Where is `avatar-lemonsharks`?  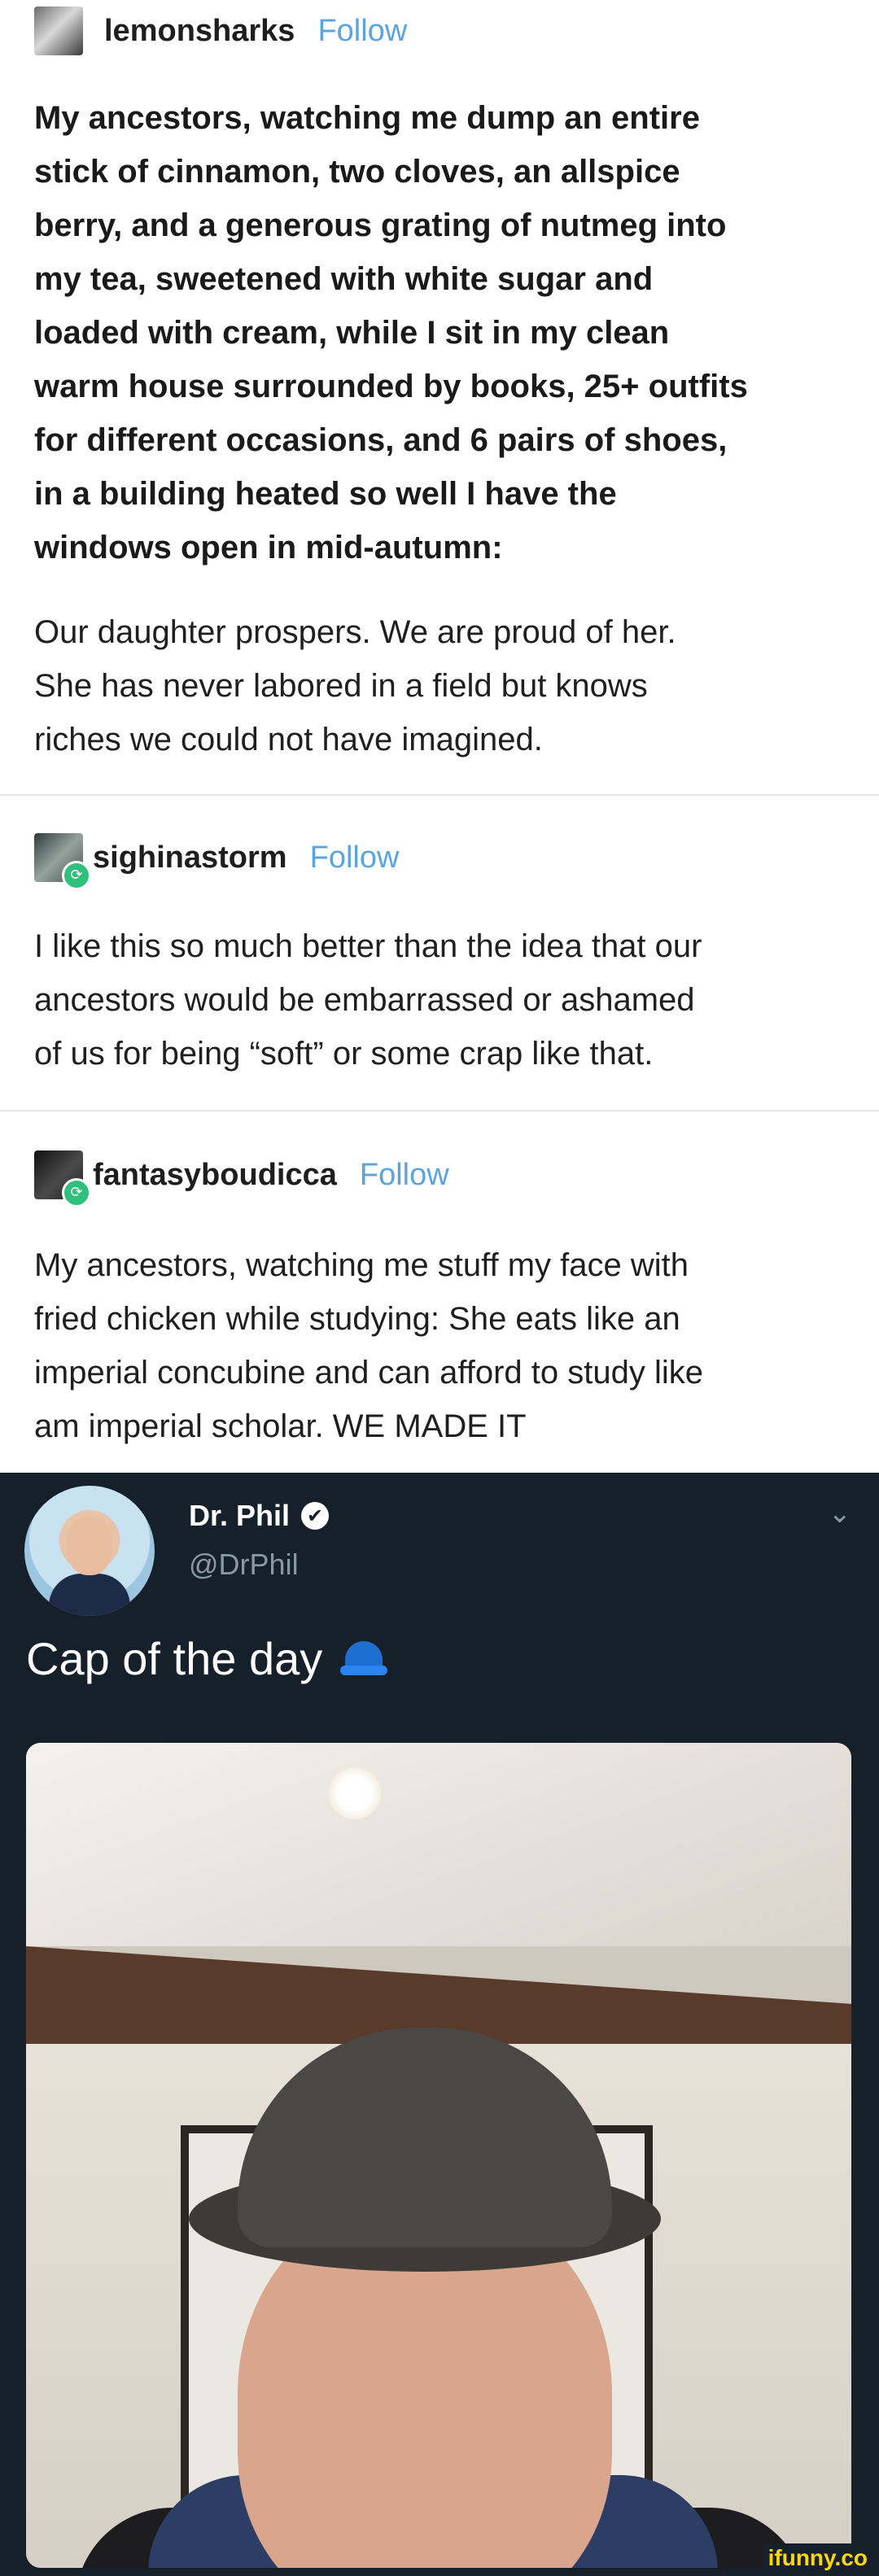
avatar-lemonsharks is located at coordinates (58, 31).